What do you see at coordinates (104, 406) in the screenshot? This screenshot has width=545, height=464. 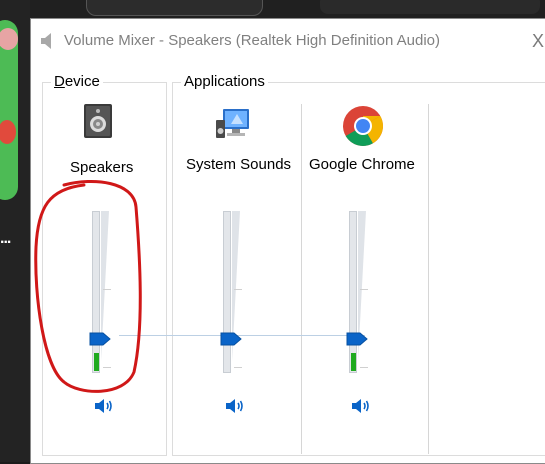 I see `mute-button-speakers` at bounding box center [104, 406].